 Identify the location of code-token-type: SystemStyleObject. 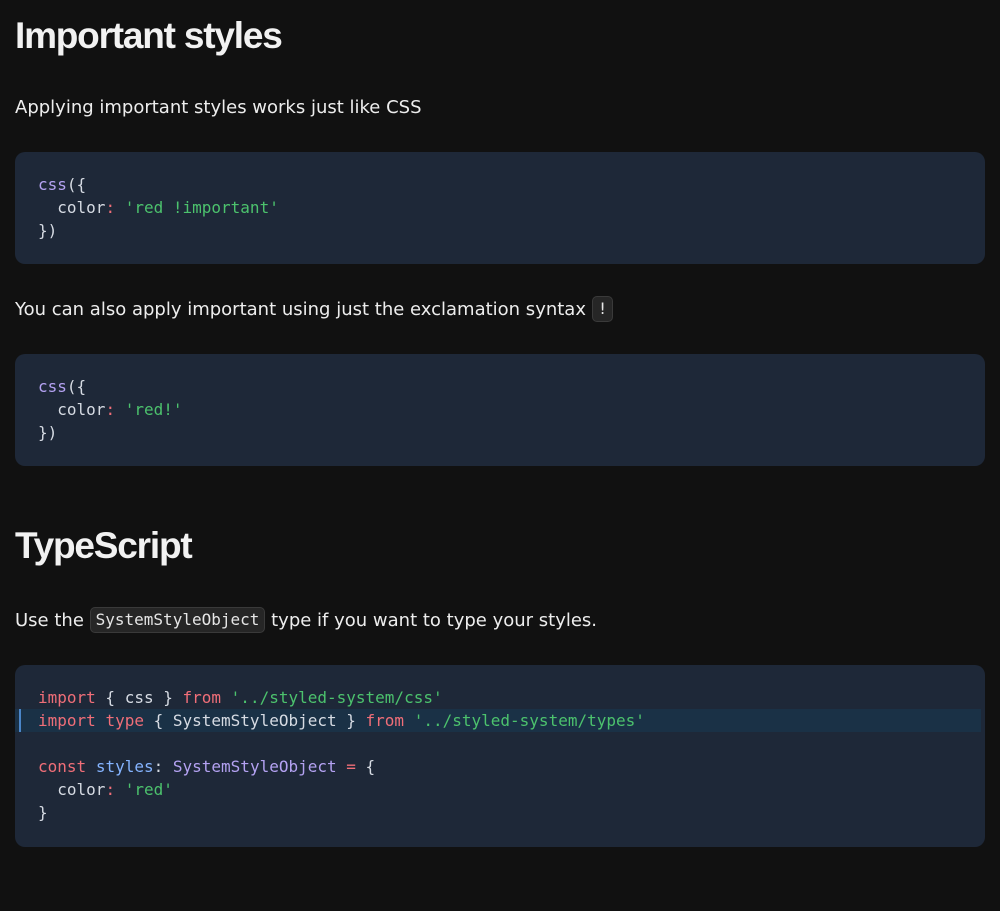
(254, 766).